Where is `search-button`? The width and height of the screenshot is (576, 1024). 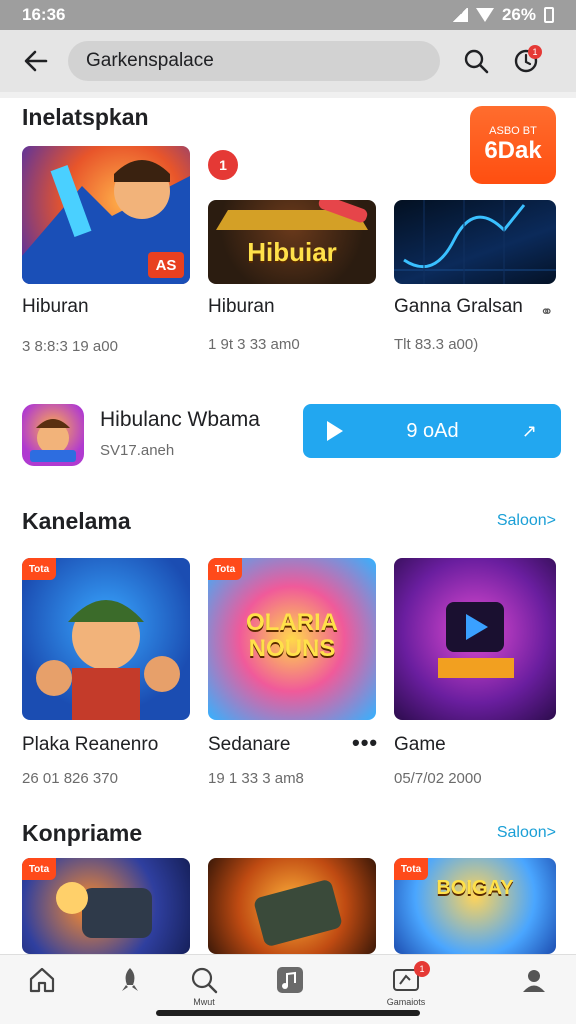 search-button is located at coordinates (476, 61).